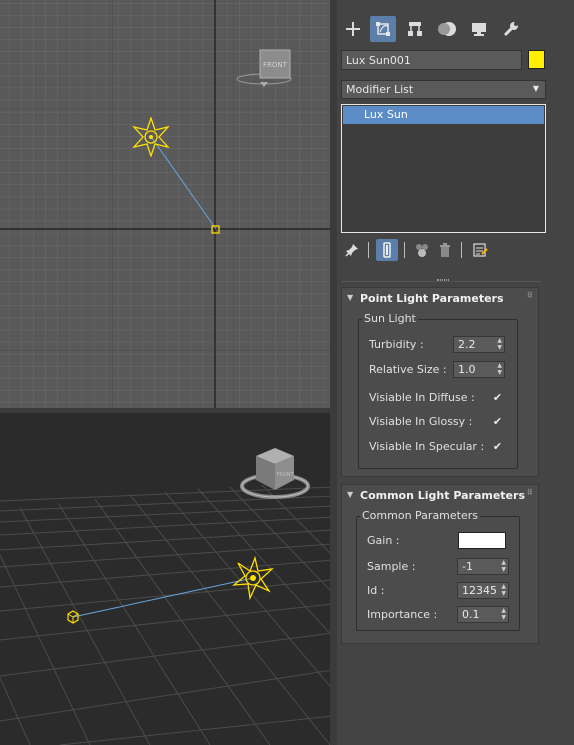  Describe the element at coordinates (467, 369) in the screenshot. I see `relative-size-value: 1.0` at that location.